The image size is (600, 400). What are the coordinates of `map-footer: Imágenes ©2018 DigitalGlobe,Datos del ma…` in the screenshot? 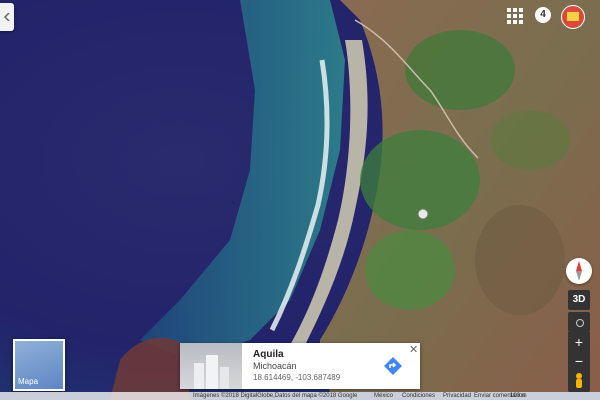 It's located at (300, 396).